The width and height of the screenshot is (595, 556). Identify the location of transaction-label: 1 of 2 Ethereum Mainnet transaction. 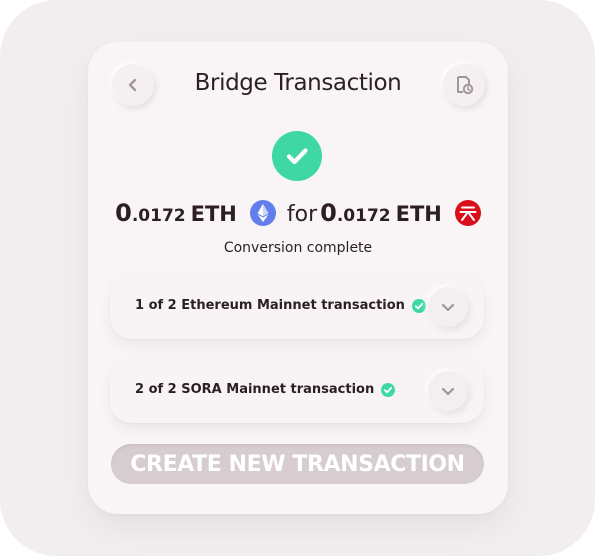
(270, 305).